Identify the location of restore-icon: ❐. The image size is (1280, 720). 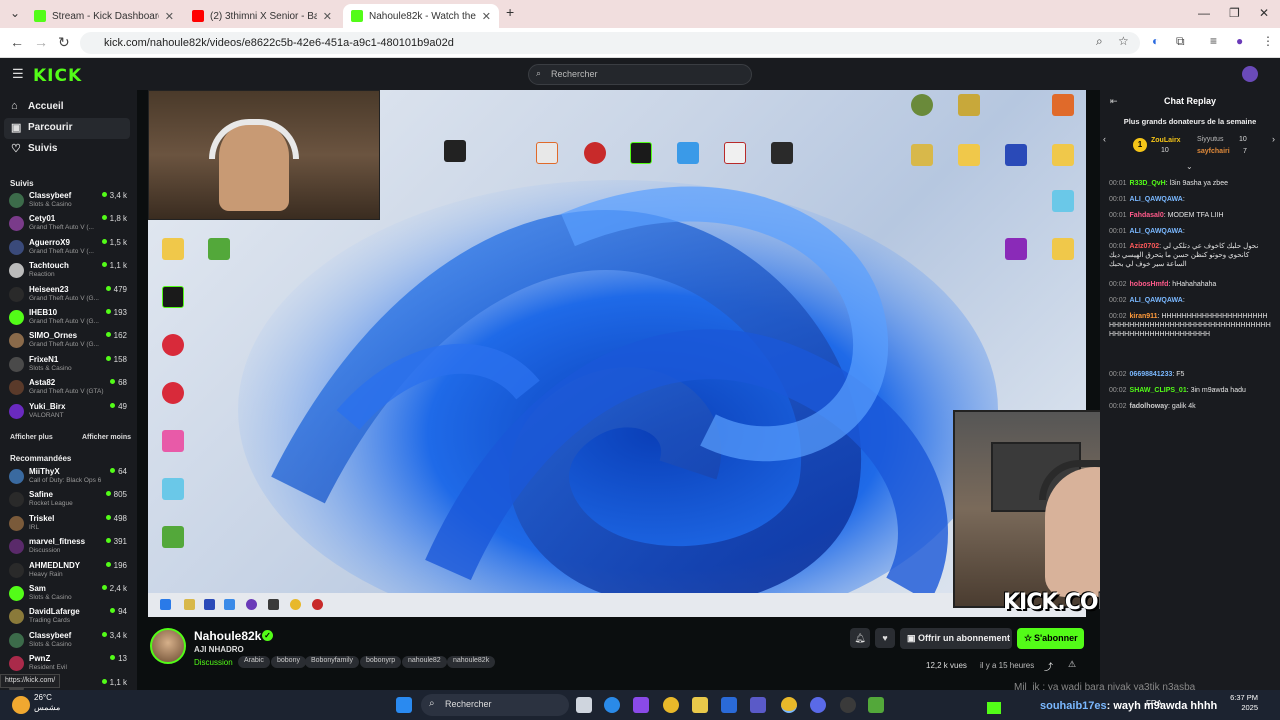
(1234, 13).